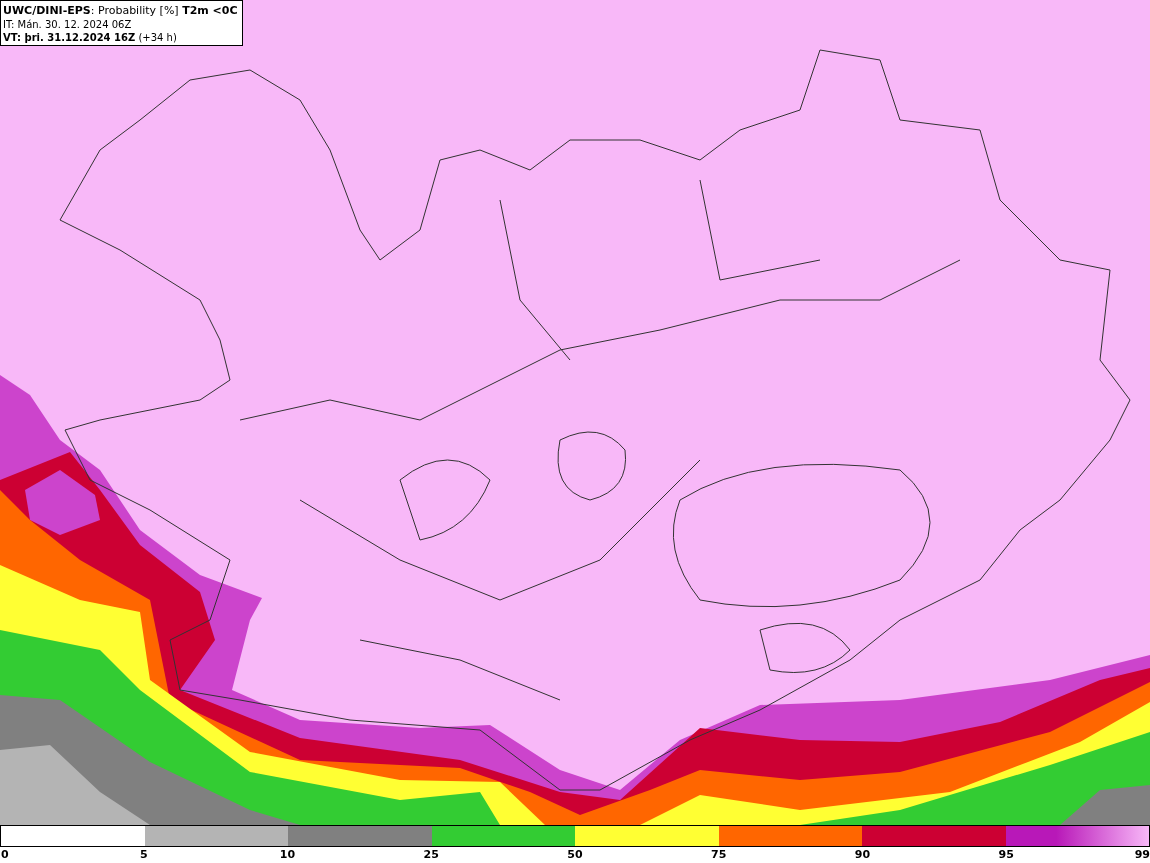 The image size is (1150, 863). What do you see at coordinates (120, 10) in the screenshot?
I see `title-line: UWC/DINI-EPS: Probability [%] T2m <0C` at bounding box center [120, 10].